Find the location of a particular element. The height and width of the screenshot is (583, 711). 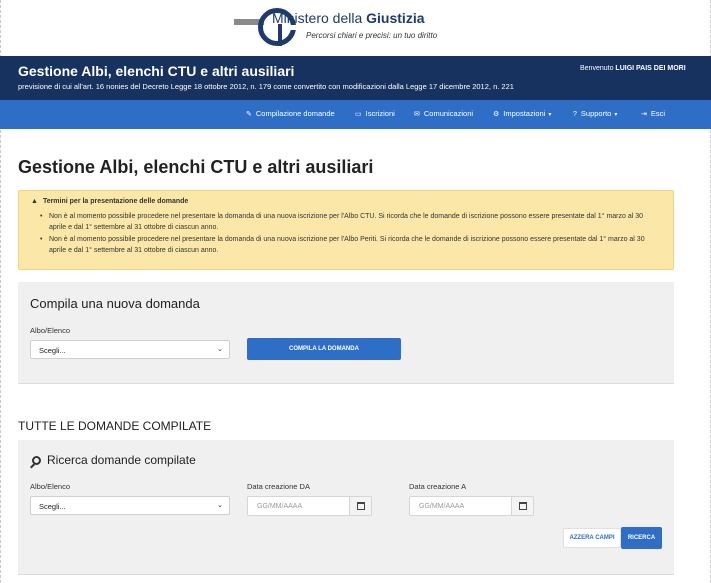

albo-select: Scegli... ⌄ is located at coordinates (130, 349).